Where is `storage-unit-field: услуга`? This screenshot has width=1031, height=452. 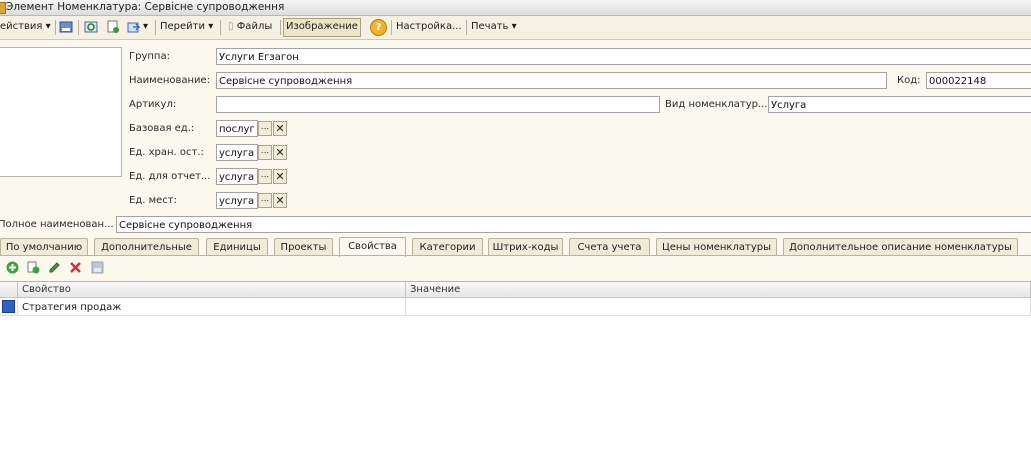
storage-unit-field: услуга is located at coordinates (237, 152).